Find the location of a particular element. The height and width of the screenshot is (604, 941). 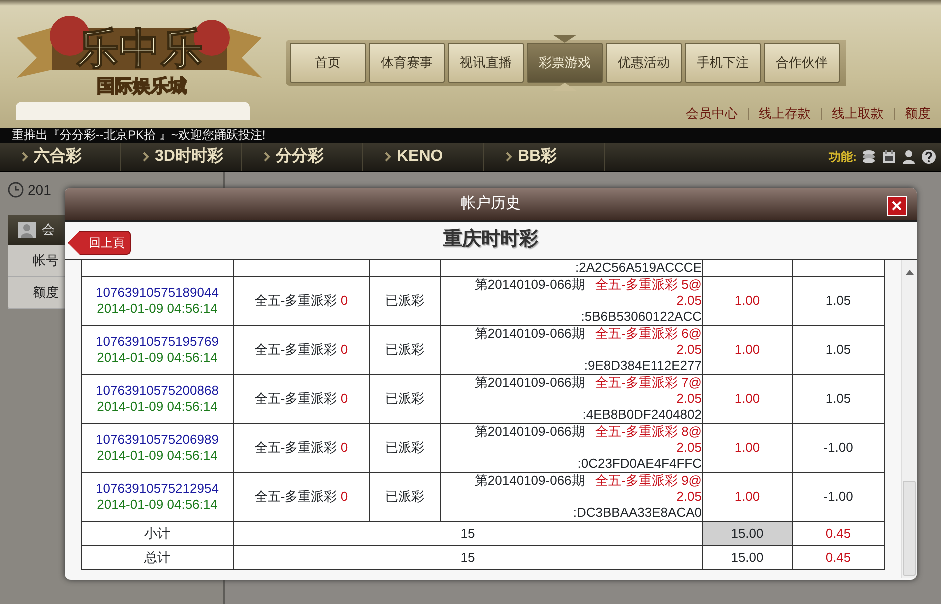

news-ticker: 重推出『分分彩--北京PK拾 』~欢迎您踊跃投注! is located at coordinates (139, 135).